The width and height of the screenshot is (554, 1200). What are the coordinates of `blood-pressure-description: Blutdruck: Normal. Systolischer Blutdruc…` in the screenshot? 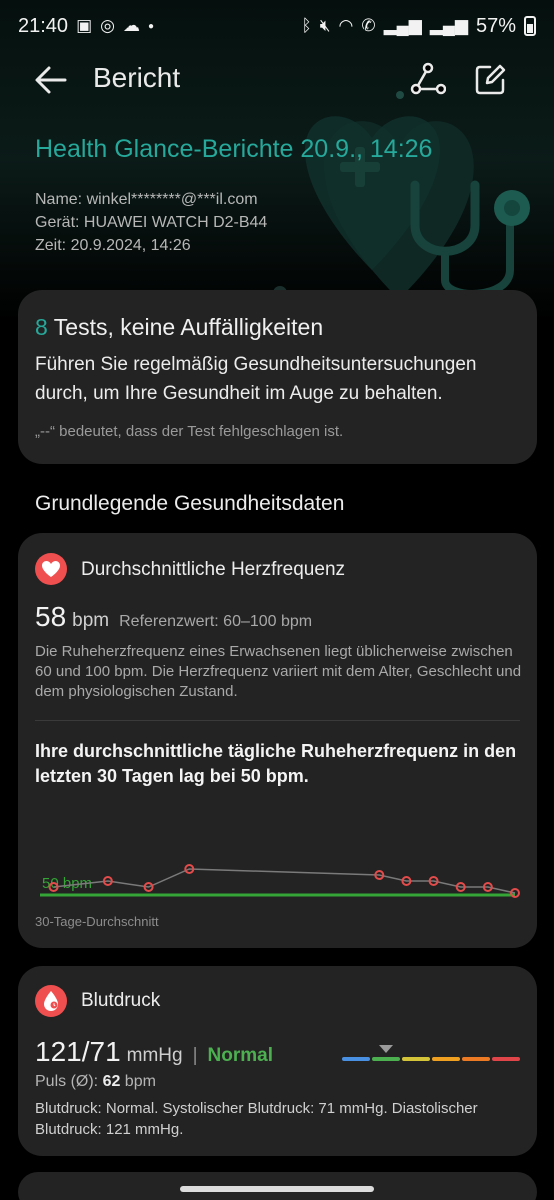 It's located at (256, 1119).